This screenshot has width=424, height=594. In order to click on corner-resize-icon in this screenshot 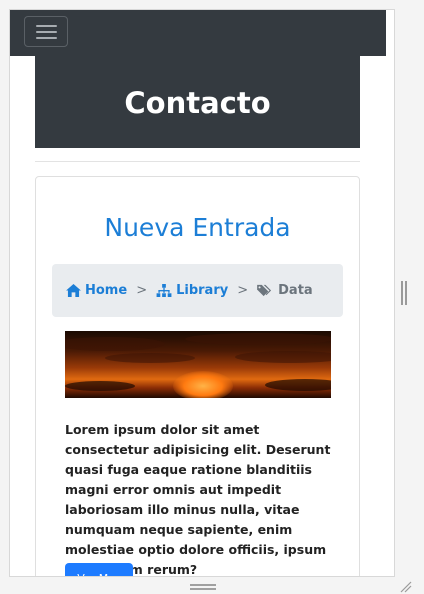, I will do `click(406, 587)`.